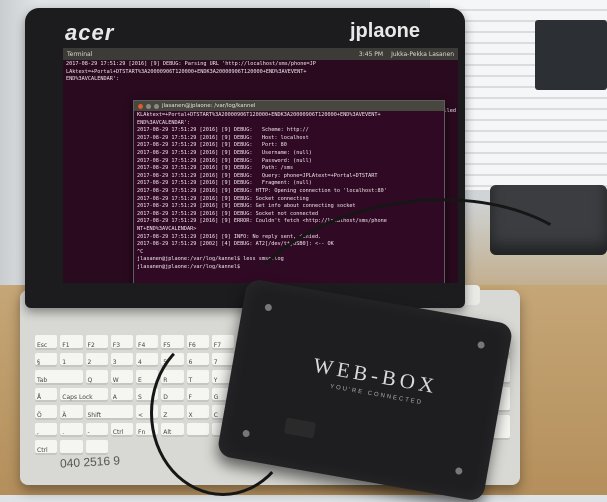 This screenshot has height=502, width=607. Describe the element at coordinates (46, 430) in the screenshot. I see `key: ,` at that location.